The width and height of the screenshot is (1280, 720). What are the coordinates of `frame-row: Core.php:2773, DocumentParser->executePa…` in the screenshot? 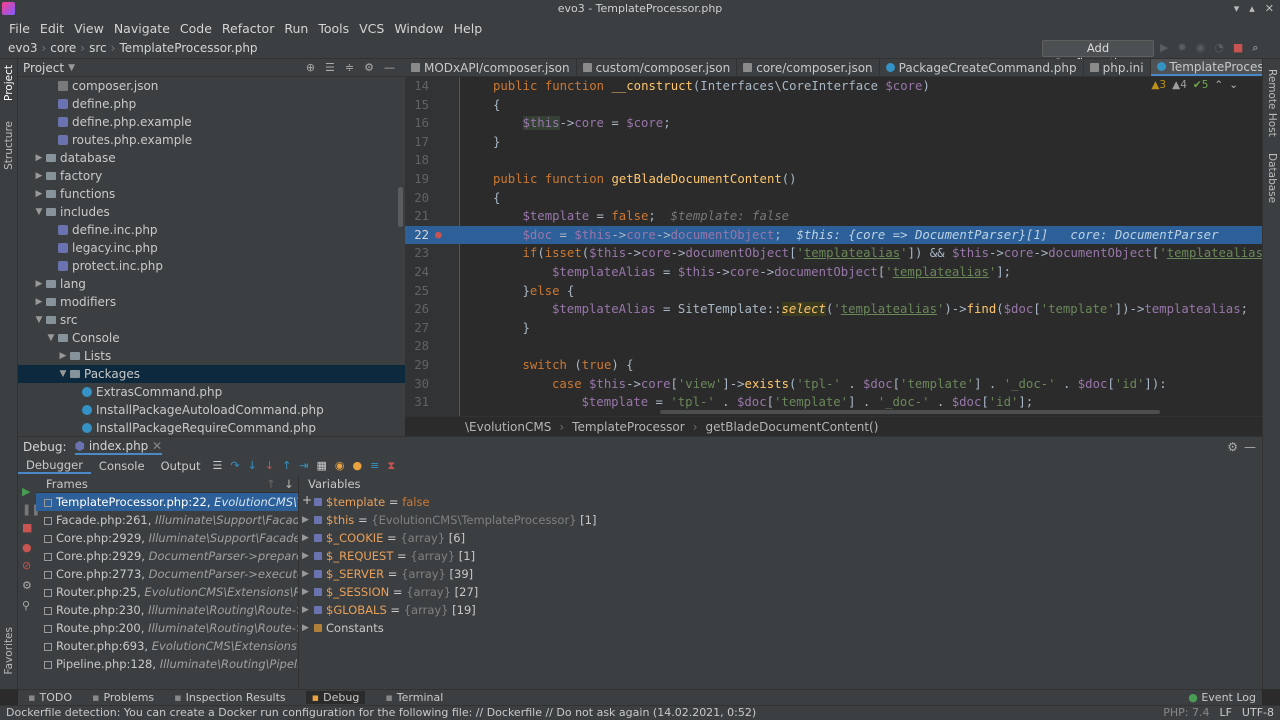 It's located at (167, 574).